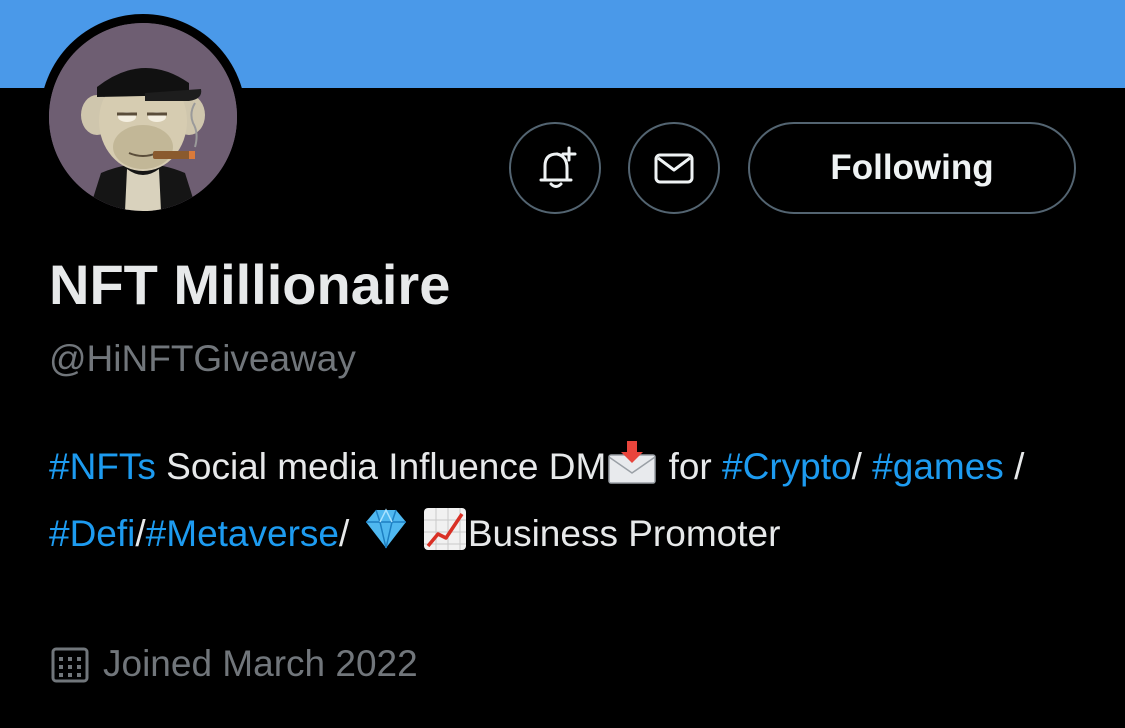 This screenshot has height=728, width=1125. I want to click on bell-plus-icon, so click(558, 167).